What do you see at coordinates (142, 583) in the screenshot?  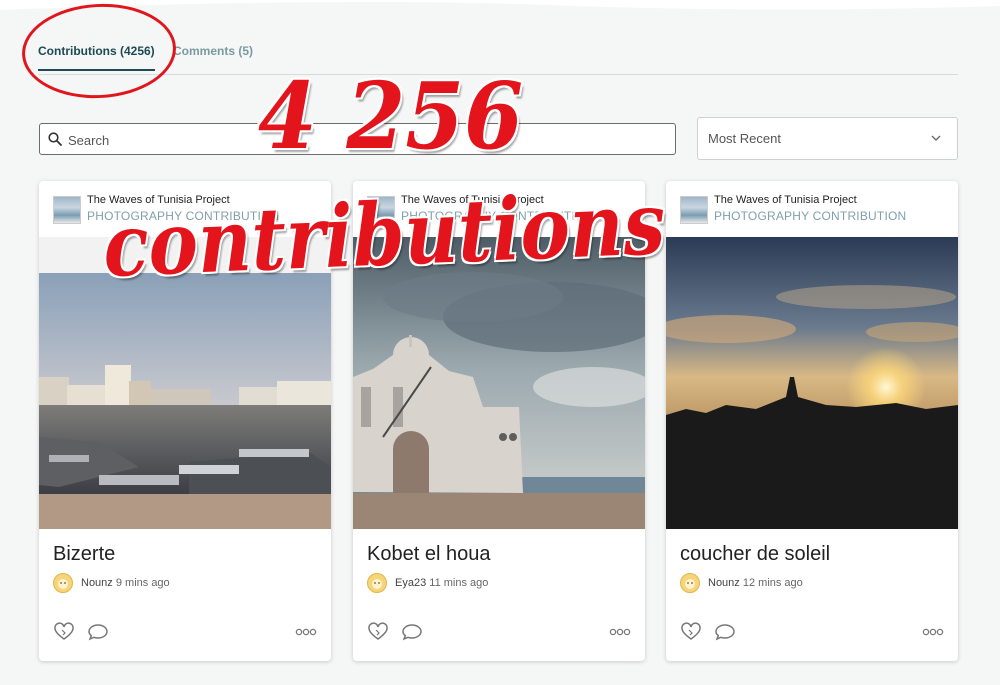 I see `timestamp: 9 mins ago` at bounding box center [142, 583].